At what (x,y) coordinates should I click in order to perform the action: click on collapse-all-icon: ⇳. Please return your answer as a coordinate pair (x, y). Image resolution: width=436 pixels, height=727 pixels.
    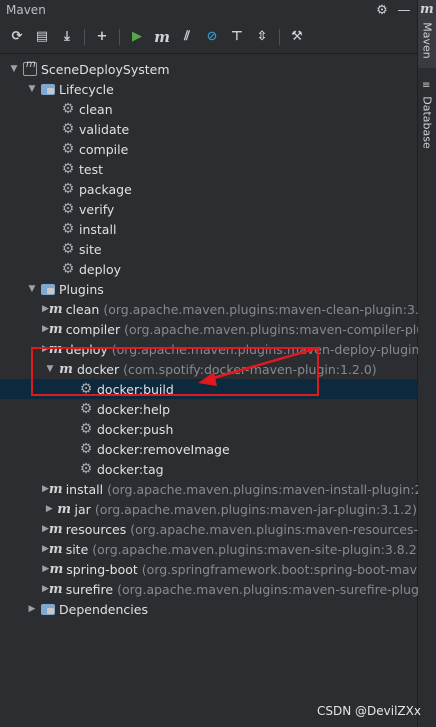
    Looking at the image, I should click on (262, 37).